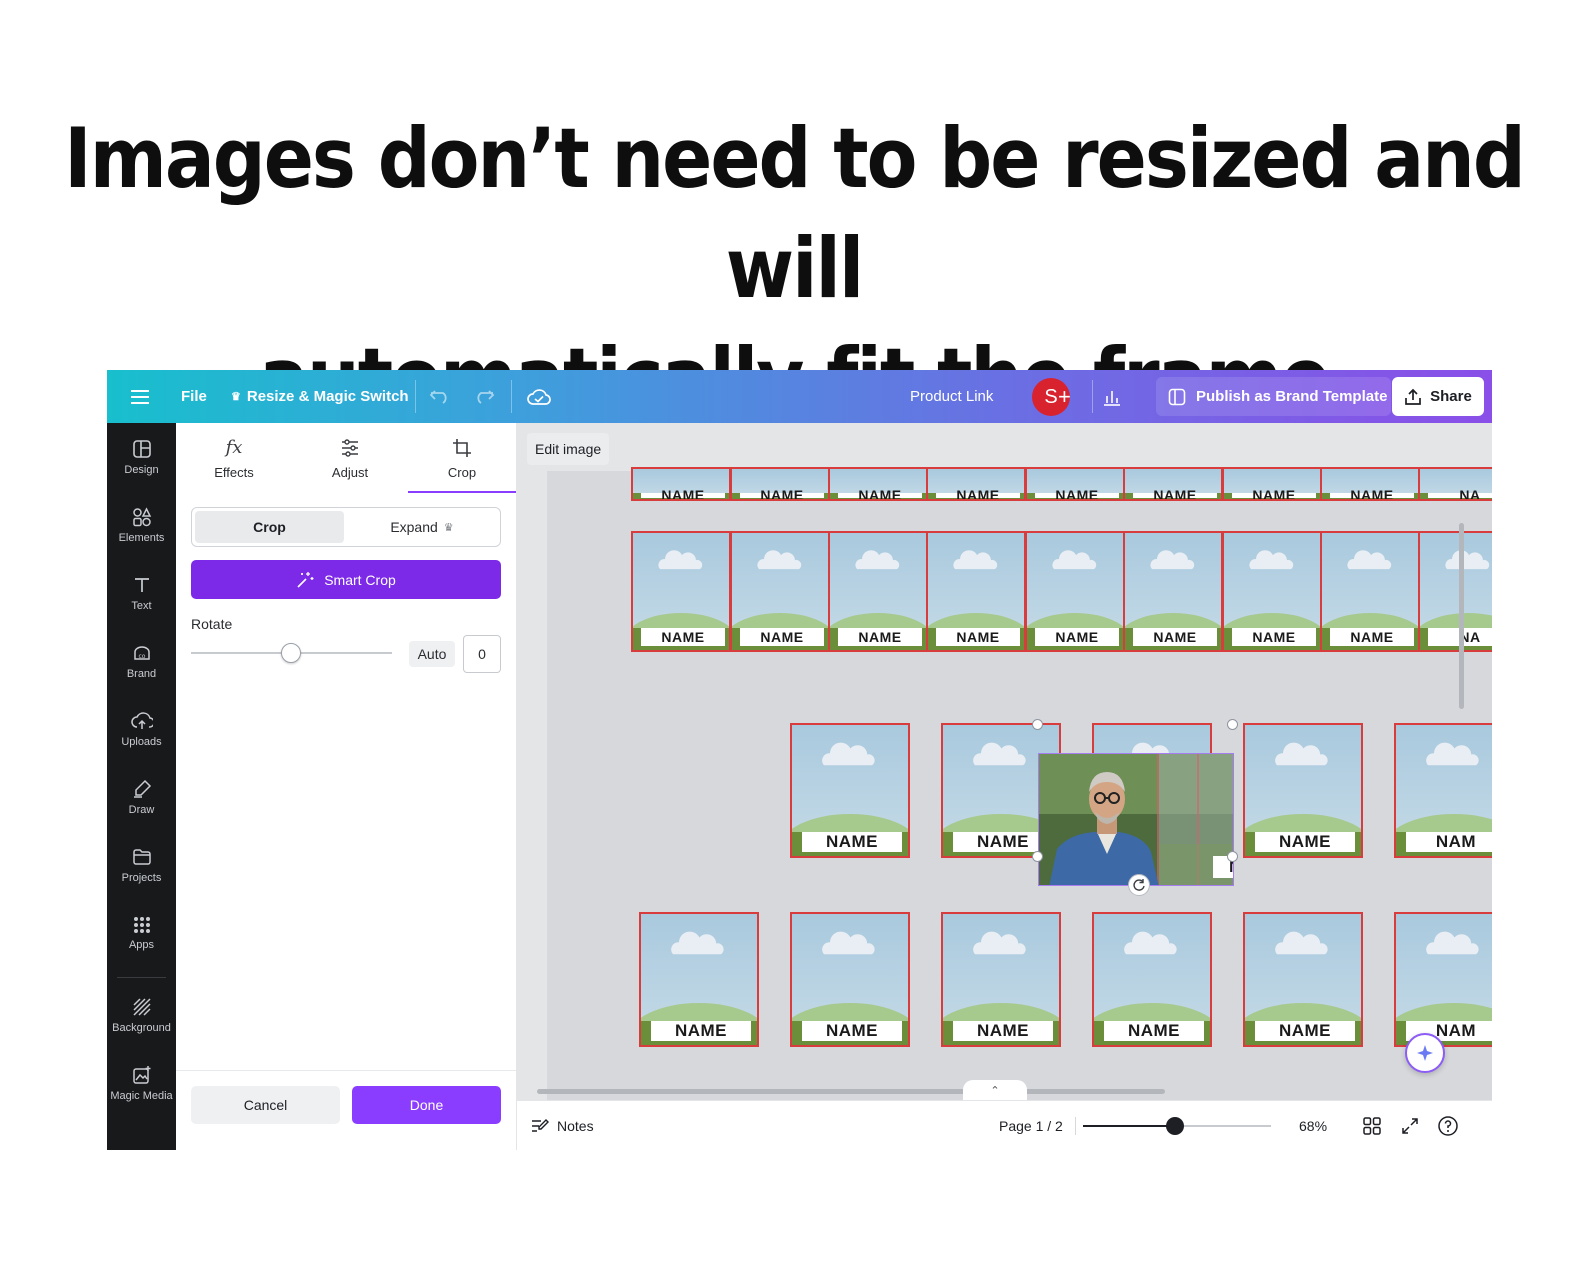 The height and width of the screenshot is (1270, 1588). I want to click on rail-item-apps: Apps, so click(141, 933).